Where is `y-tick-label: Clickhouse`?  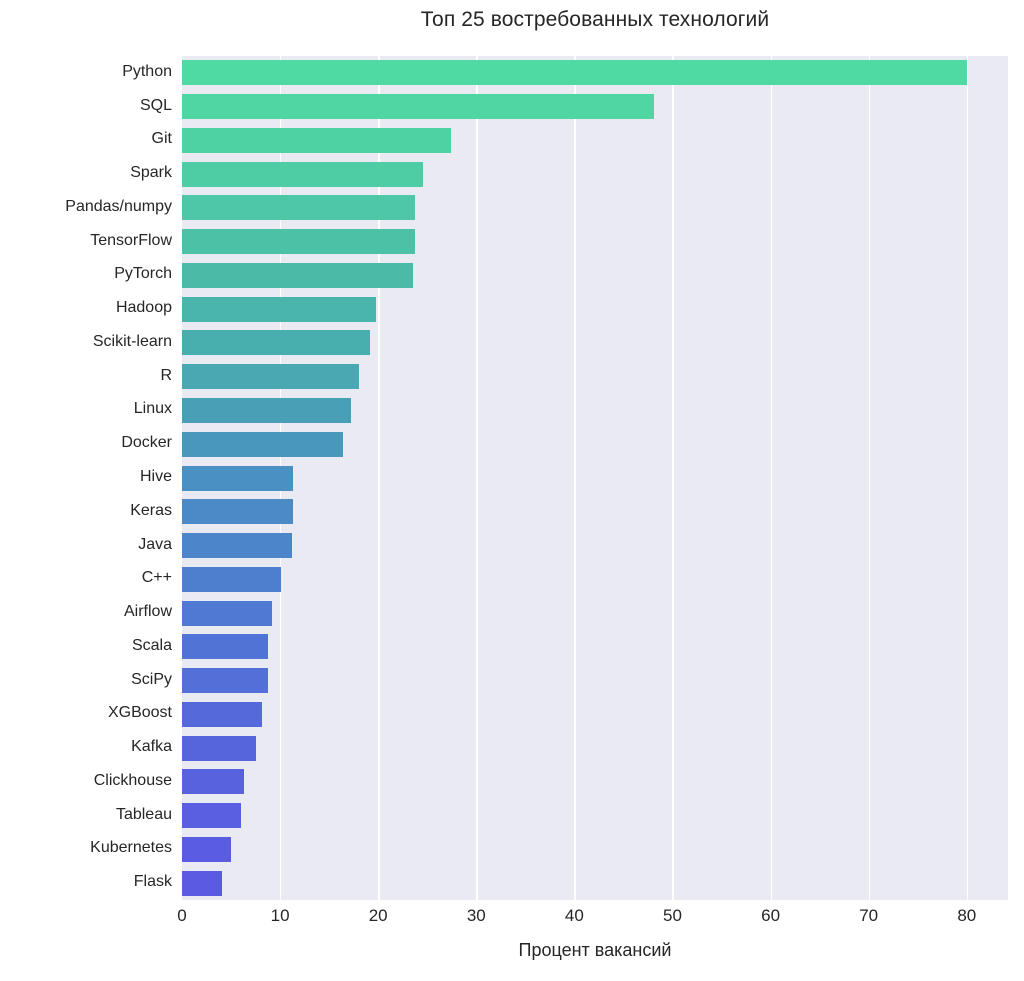 y-tick-label: Clickhouse is located at coordinates (132, 780).